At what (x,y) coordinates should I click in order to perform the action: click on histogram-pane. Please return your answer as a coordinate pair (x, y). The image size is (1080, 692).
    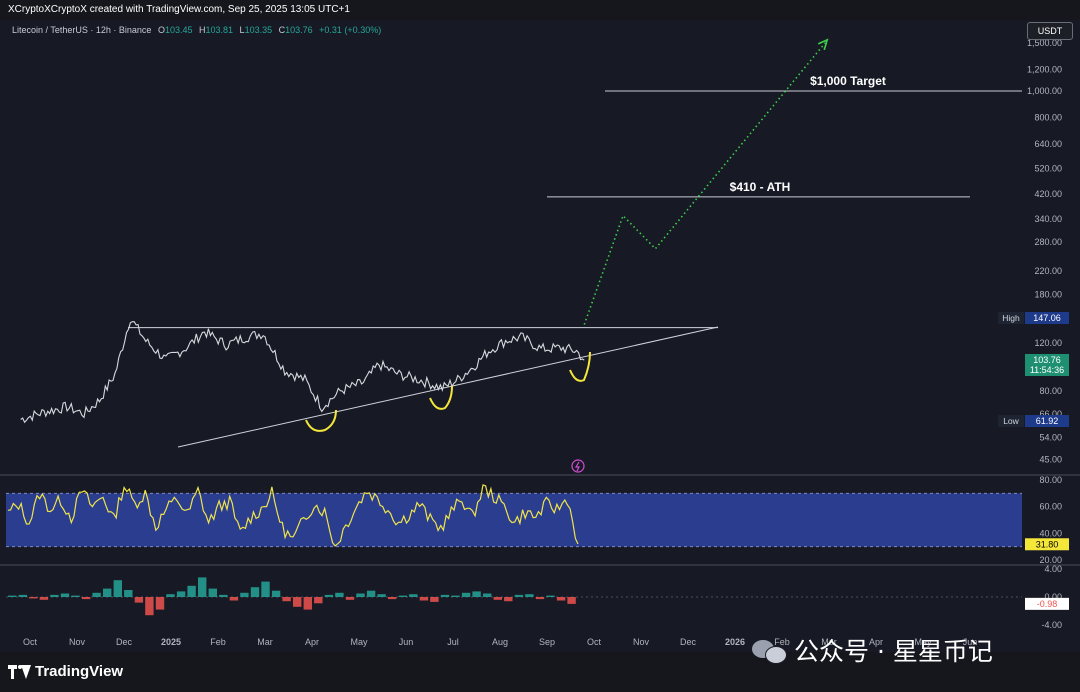
    Looking at the image, I should click on (514, 596).